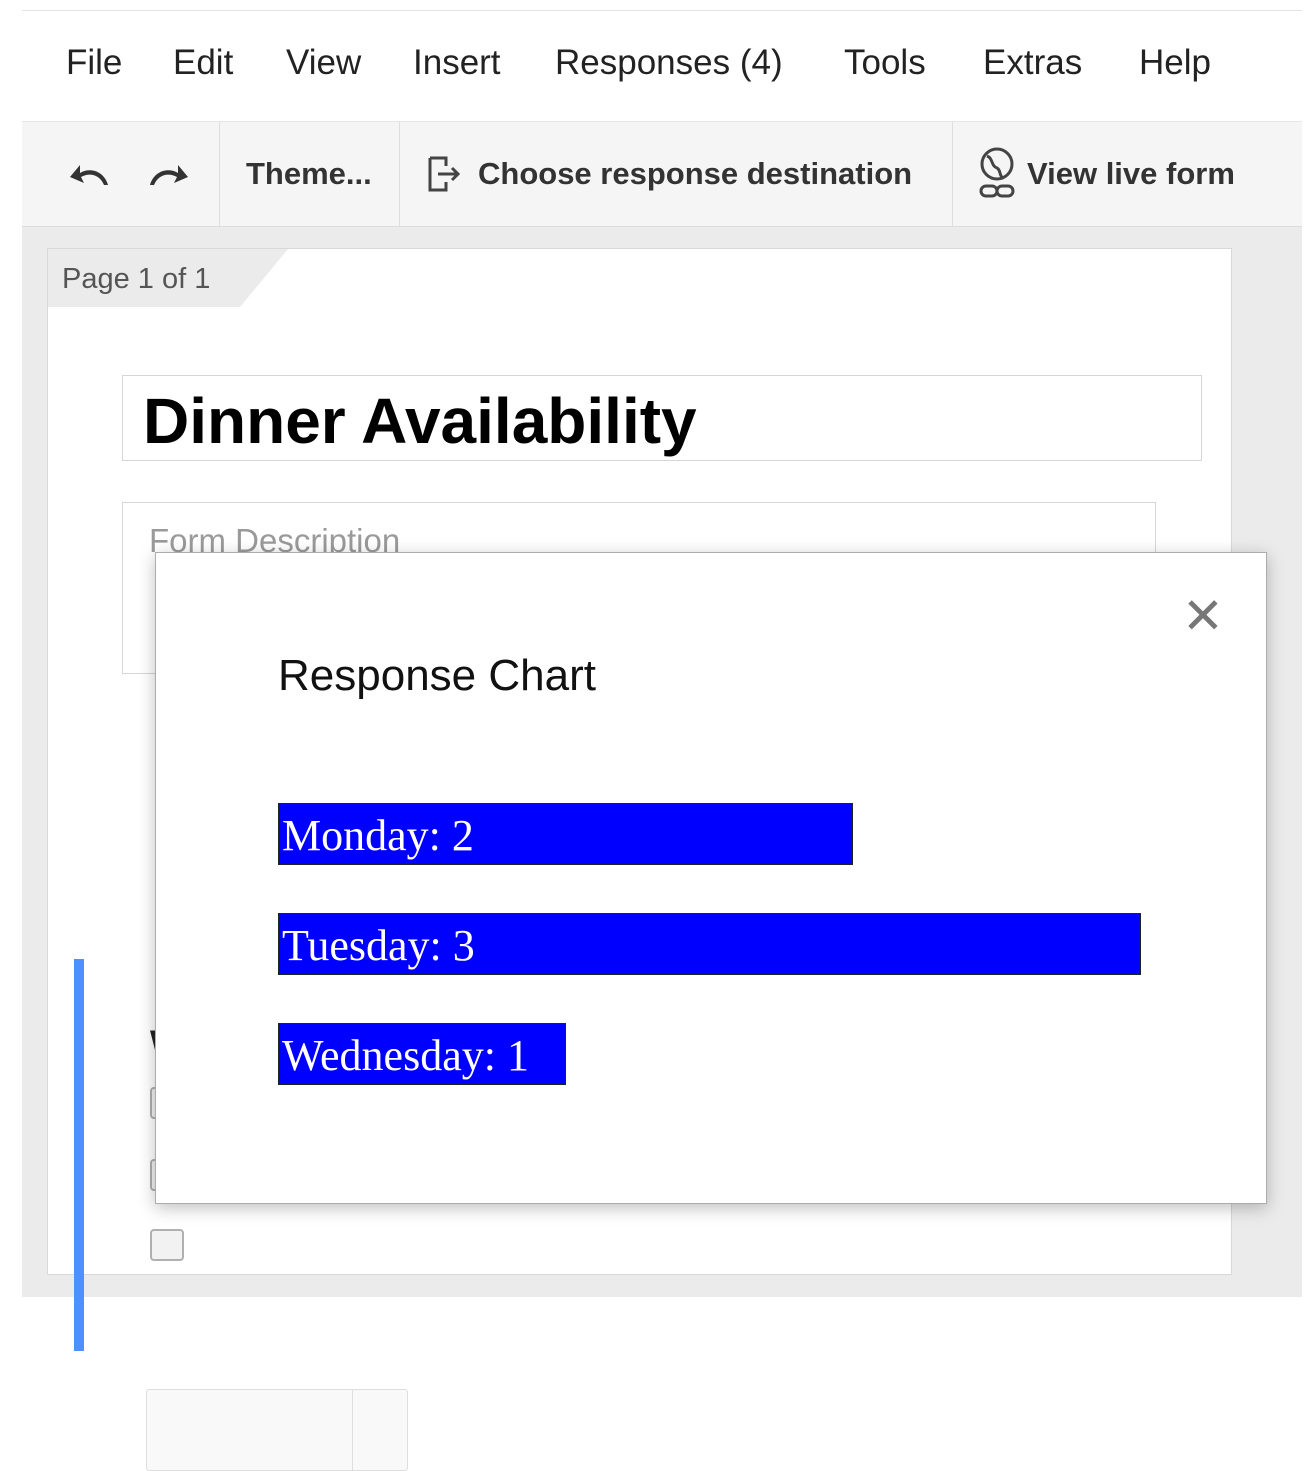  Describe the element at coordinates (437, 675) in the screenshot. I see `dialog-title: Response Chart` at that location.